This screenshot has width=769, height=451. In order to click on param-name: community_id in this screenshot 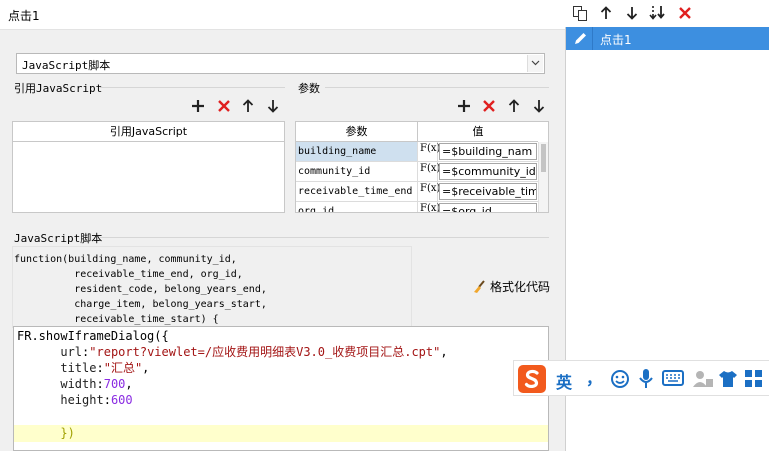, I will do `click(357, 171)`.